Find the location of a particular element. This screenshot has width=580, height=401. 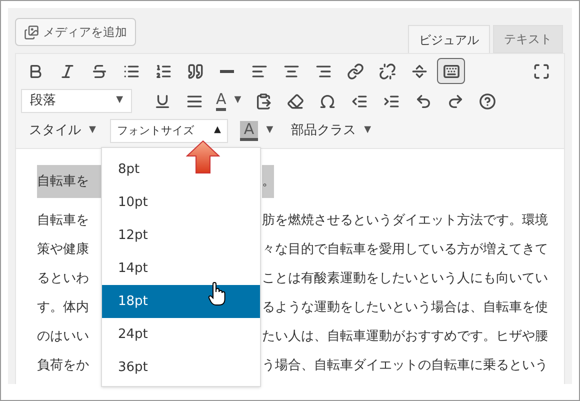

clear-formatting-icon is located at coordinates (295, 101).